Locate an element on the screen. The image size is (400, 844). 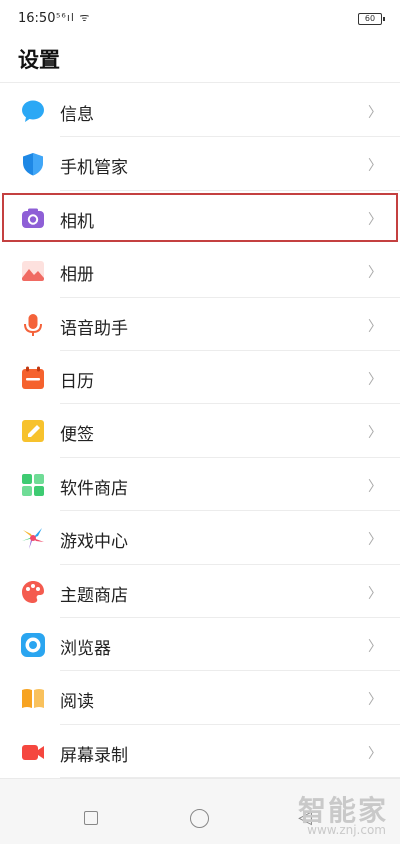
settings-item-label: 主题商店 is located at coordinates (94, 595).